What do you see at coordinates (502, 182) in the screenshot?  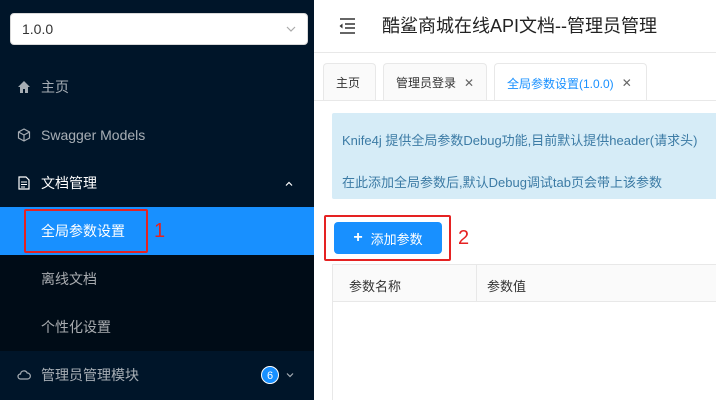 I see `alert-line-2: 在此添加全局参数后,默认Debug调试tab页会带上该参数` at bounding box center [502, 182].